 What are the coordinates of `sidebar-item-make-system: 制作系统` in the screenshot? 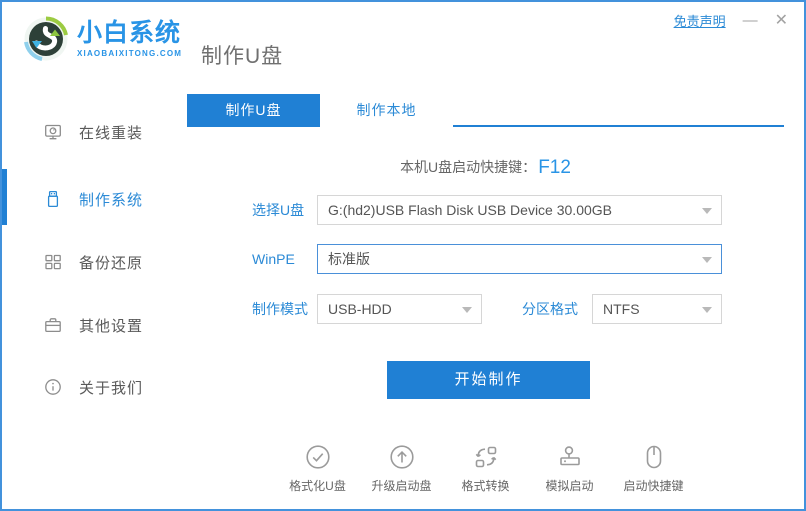 It's located at (94, 199).